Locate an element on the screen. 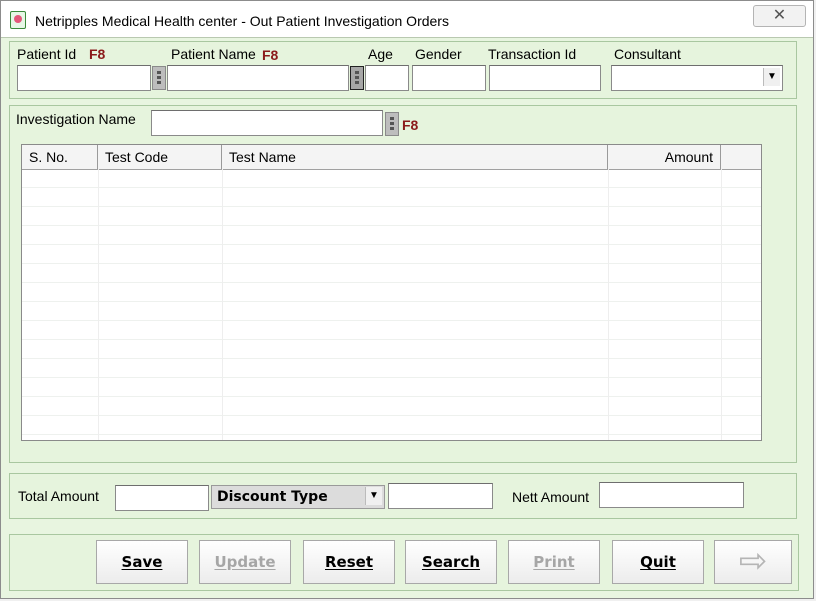 The width and height of the screenshot is (816, 601). patient-name-f8-hint: F8 is located at coordinates (270, 55).